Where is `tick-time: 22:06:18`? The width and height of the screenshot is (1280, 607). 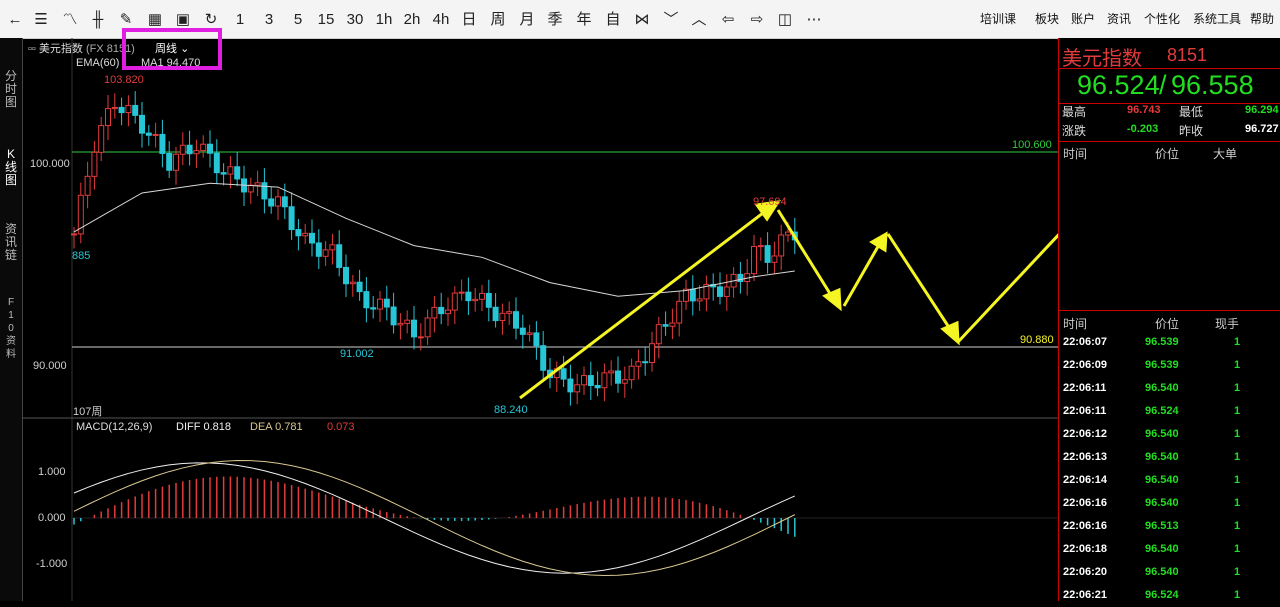
tick-time: 22:06:18 is located at coordinates (1085, 549).